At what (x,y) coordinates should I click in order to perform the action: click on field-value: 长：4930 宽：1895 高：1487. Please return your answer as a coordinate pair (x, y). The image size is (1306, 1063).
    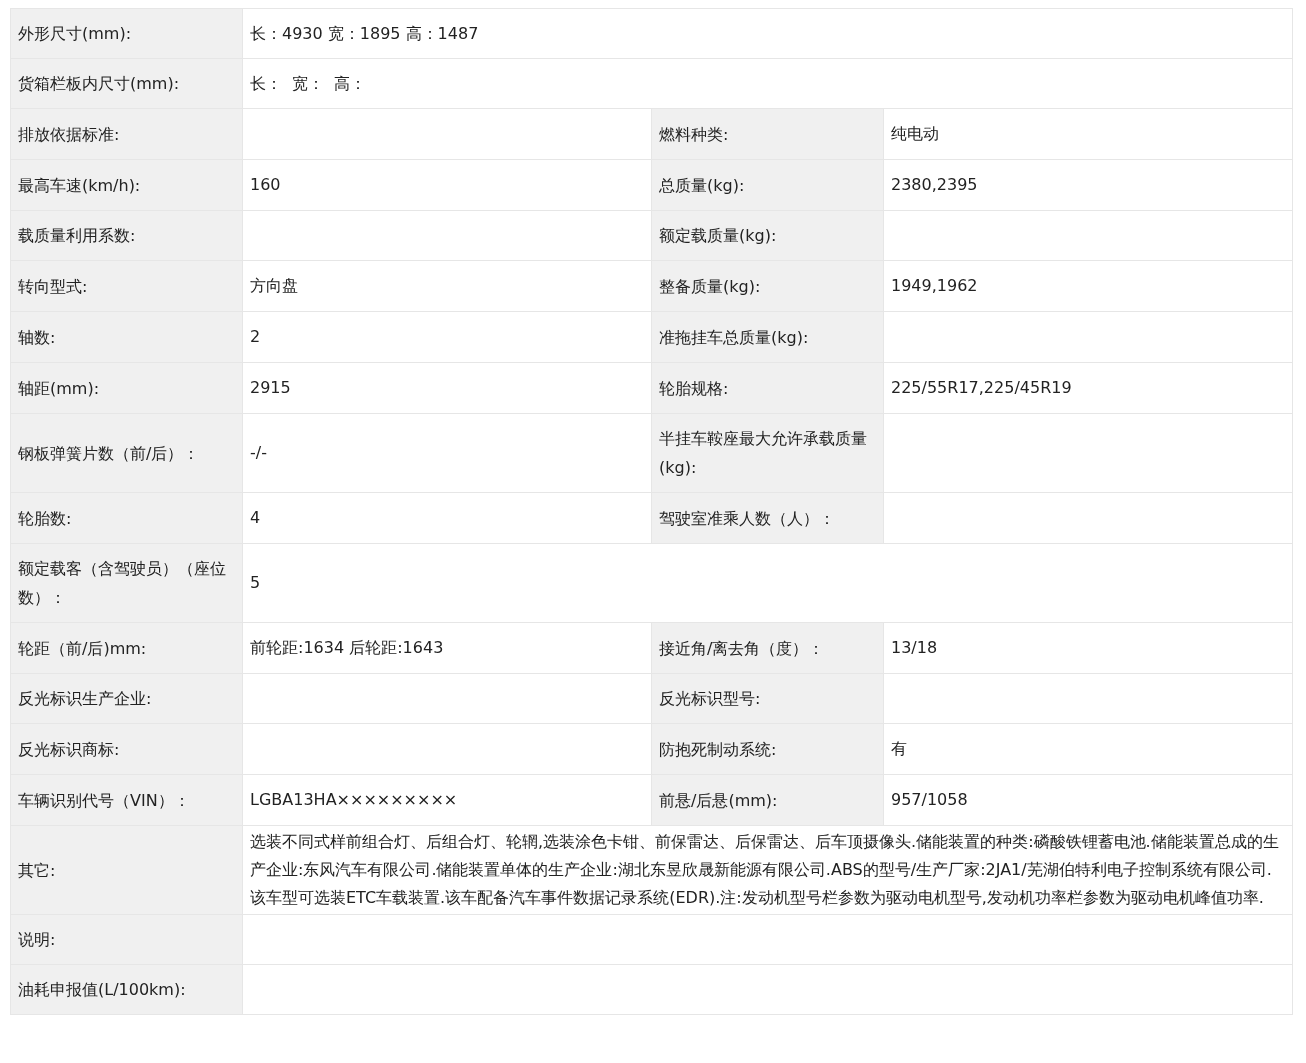
    Looking at the image, I should click on (767, 33).